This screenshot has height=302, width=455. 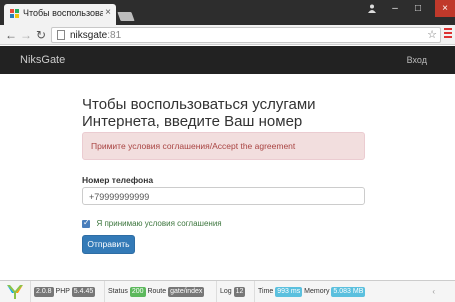 I want to click on debug-request-block: Status 200 Route gate/index, so click(x=154, y=291).